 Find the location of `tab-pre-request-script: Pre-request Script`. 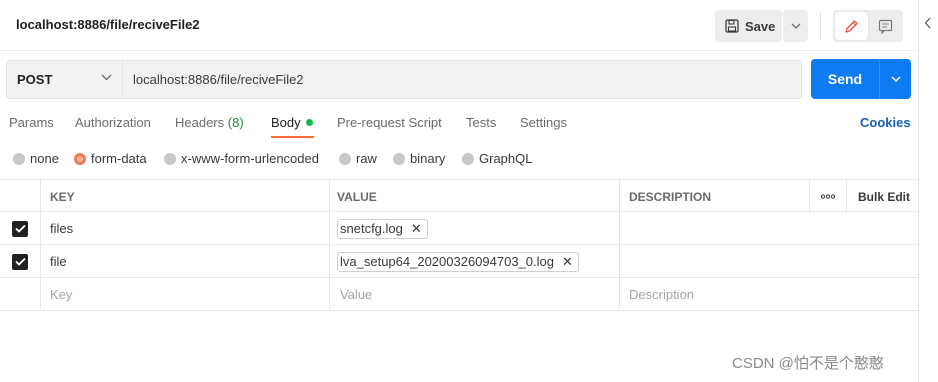

tab-pre-request-script: Pre-request Script is located at coordinates (389, 122).